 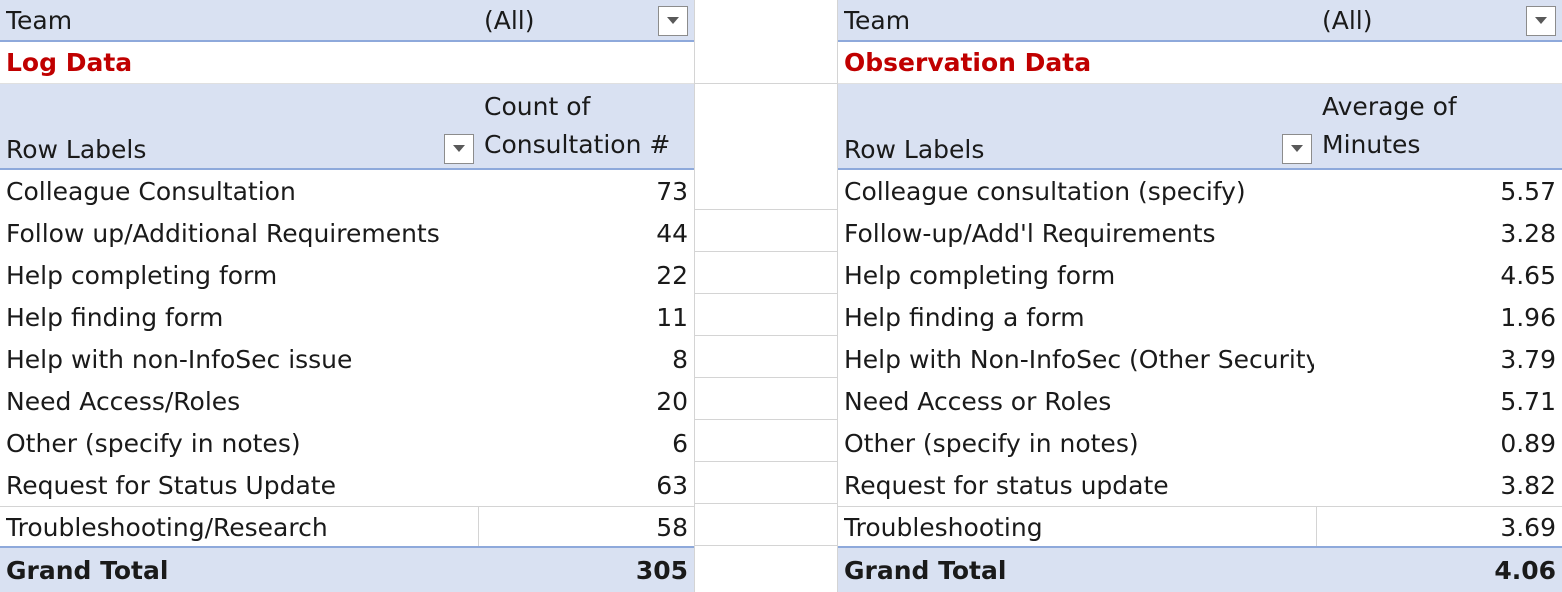 I want to click on grand-total-value: 4.06, so click(x=1525, y=570).